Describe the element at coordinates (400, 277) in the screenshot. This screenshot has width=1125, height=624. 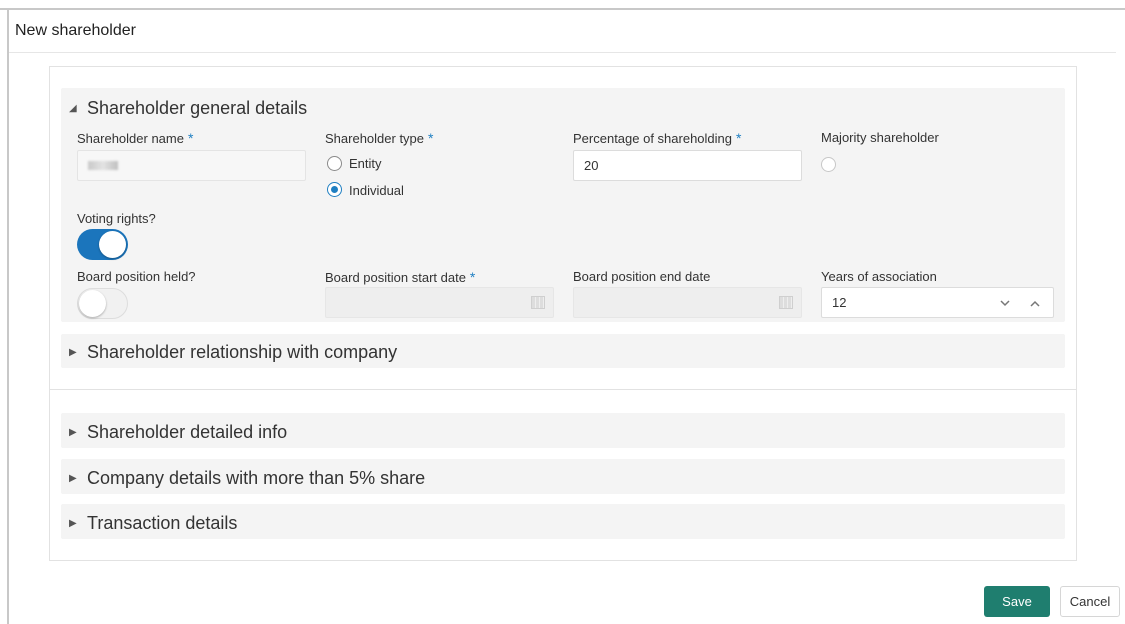
I see `board-start-label: Board position start date *` at that location.